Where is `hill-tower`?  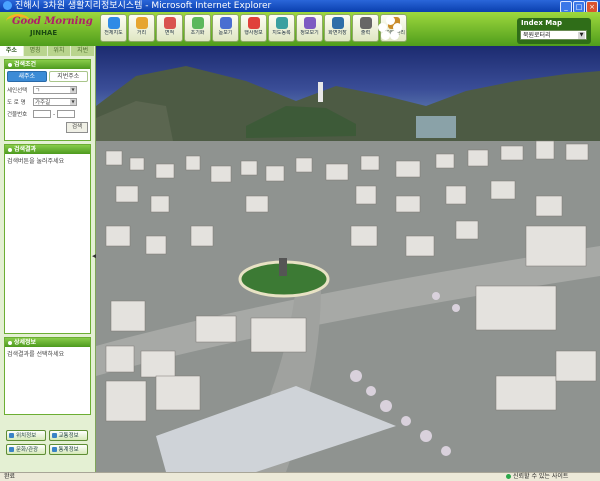 hill-tower is located at coordinates (320, 92).